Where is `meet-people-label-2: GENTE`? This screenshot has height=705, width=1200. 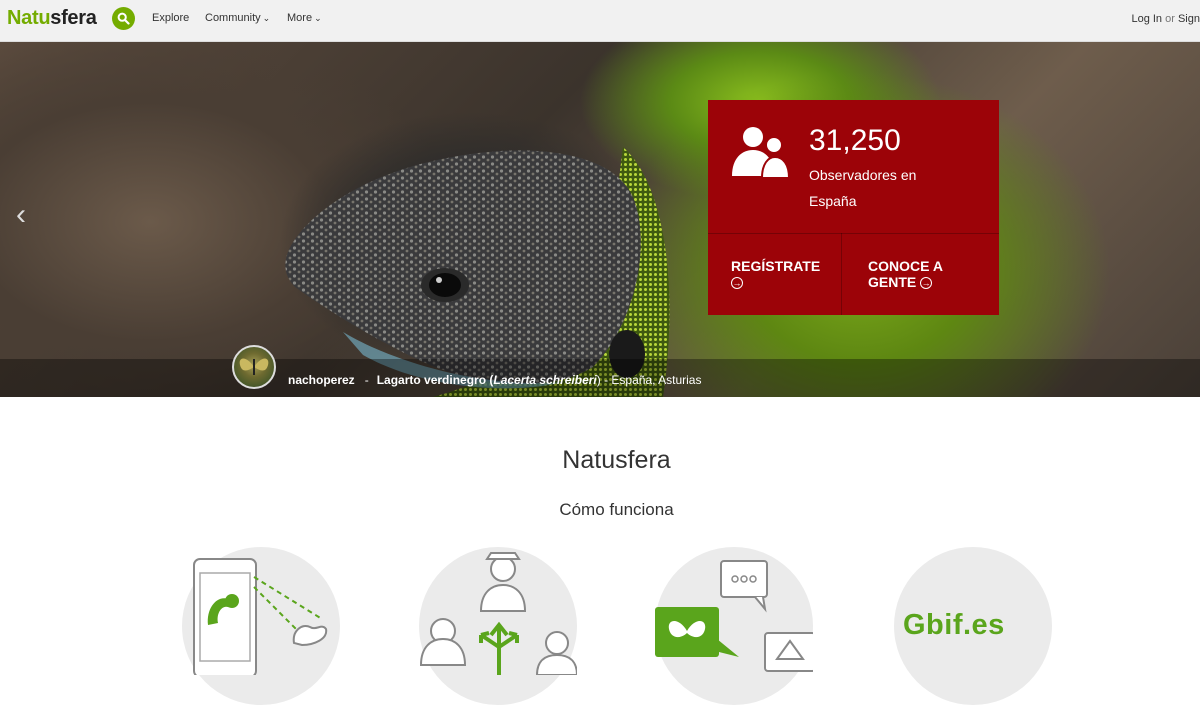 meet-people-label-2: GENTE is located at coordinates (892, 282).